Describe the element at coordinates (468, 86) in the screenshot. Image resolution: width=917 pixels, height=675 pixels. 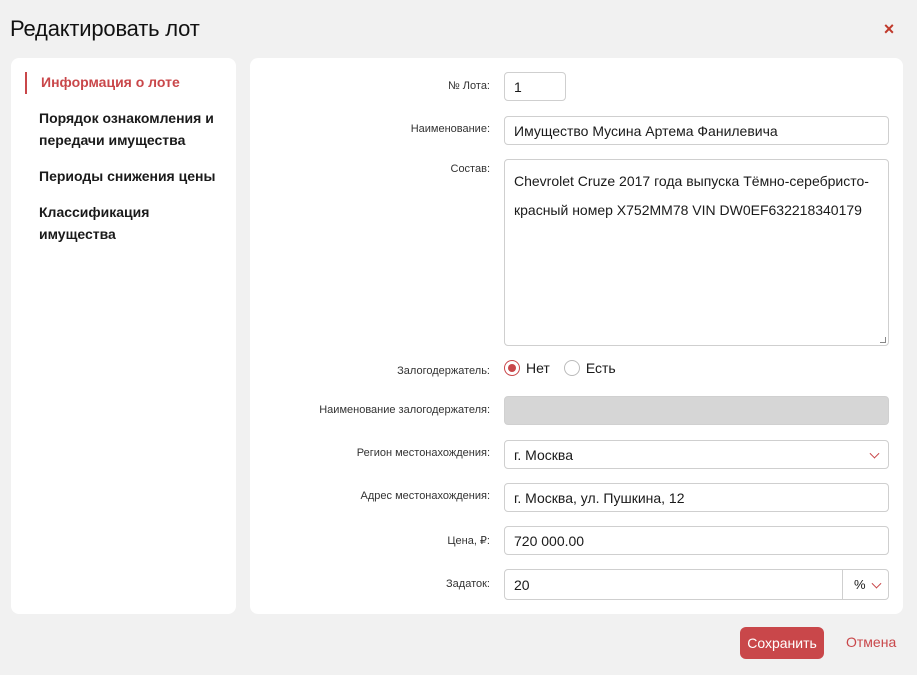
I see `lot-number-label: № Лота:` at that location.